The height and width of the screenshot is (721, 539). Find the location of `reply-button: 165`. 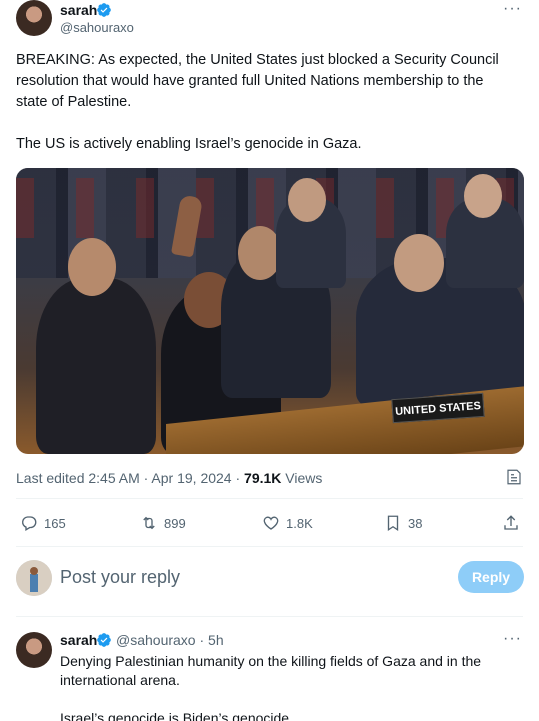

reply-button: 165 is located at coordinates (43, 523).